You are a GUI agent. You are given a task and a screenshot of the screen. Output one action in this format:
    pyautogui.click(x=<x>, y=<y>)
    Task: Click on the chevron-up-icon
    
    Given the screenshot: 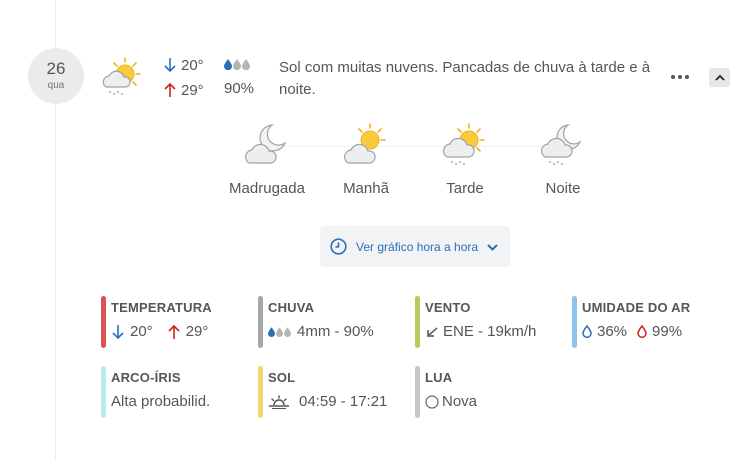 What is the action you would take?
    pyautogui.click(x=719, y=77)
    